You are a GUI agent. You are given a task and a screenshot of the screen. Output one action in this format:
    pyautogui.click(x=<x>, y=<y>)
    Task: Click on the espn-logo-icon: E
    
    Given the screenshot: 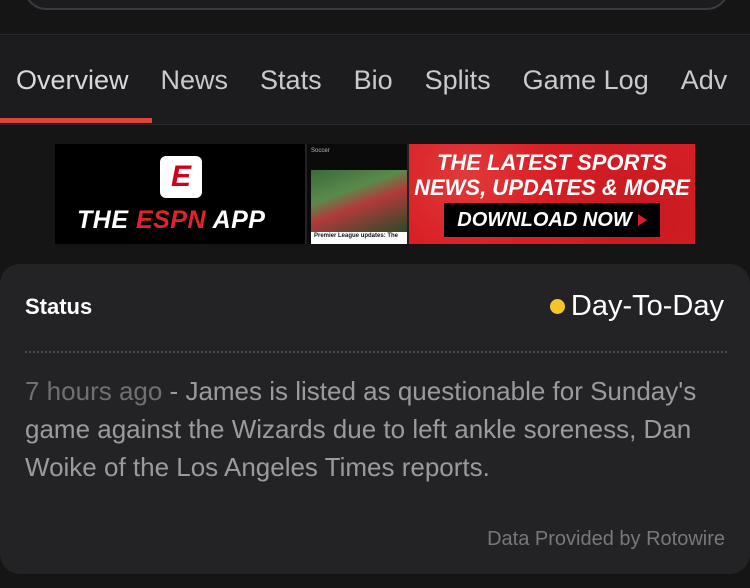 What is the action you would take?
    pyautogui.click(x=181, y=177)
    